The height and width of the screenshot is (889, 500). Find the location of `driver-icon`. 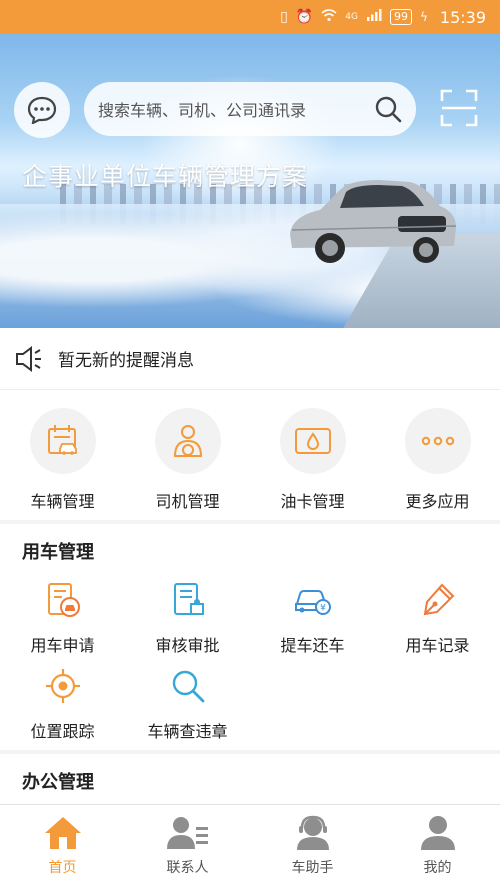

driver-icon is located at coordinates (187, 441).